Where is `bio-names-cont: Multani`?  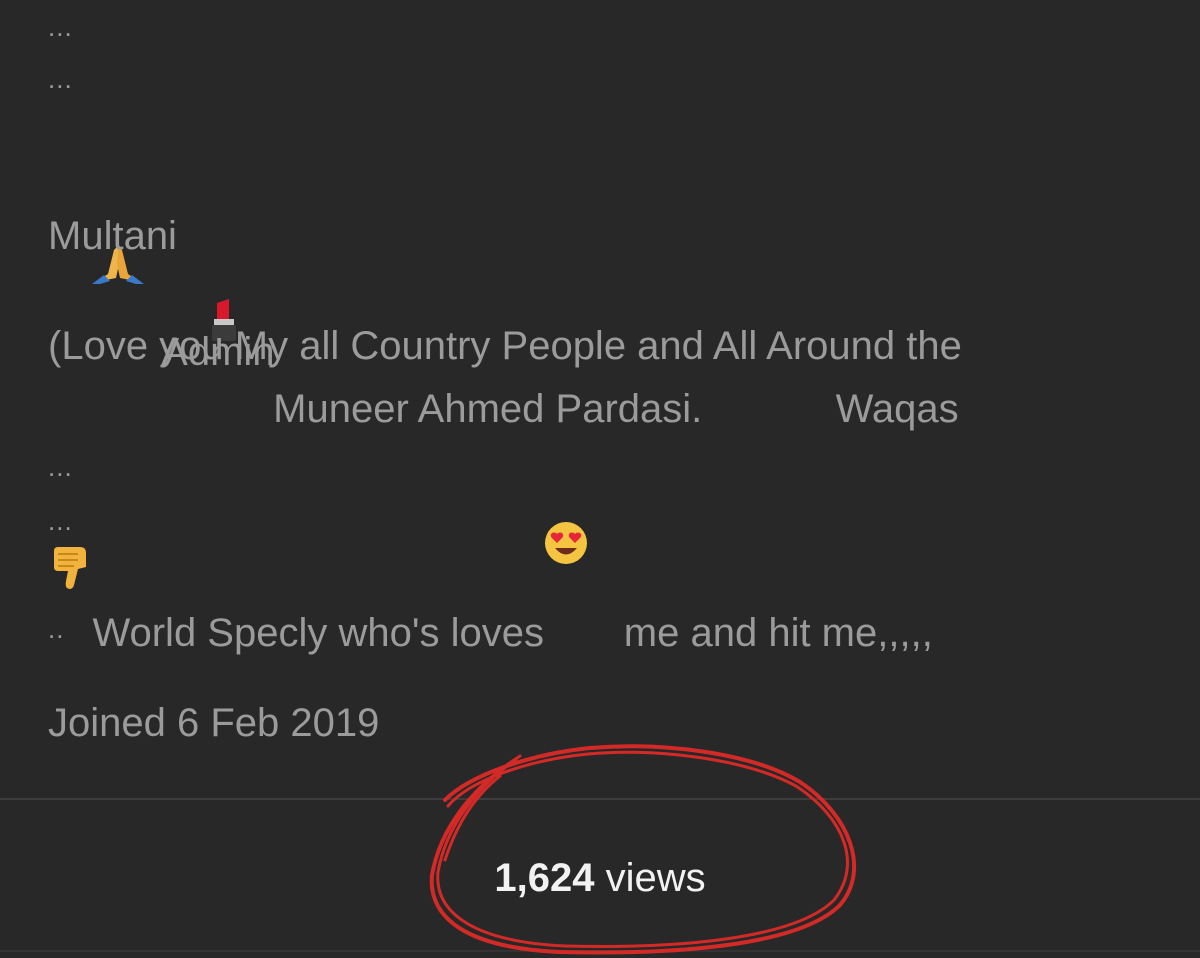 bio-names-cont: Multani is located at coordinates (112, 236).